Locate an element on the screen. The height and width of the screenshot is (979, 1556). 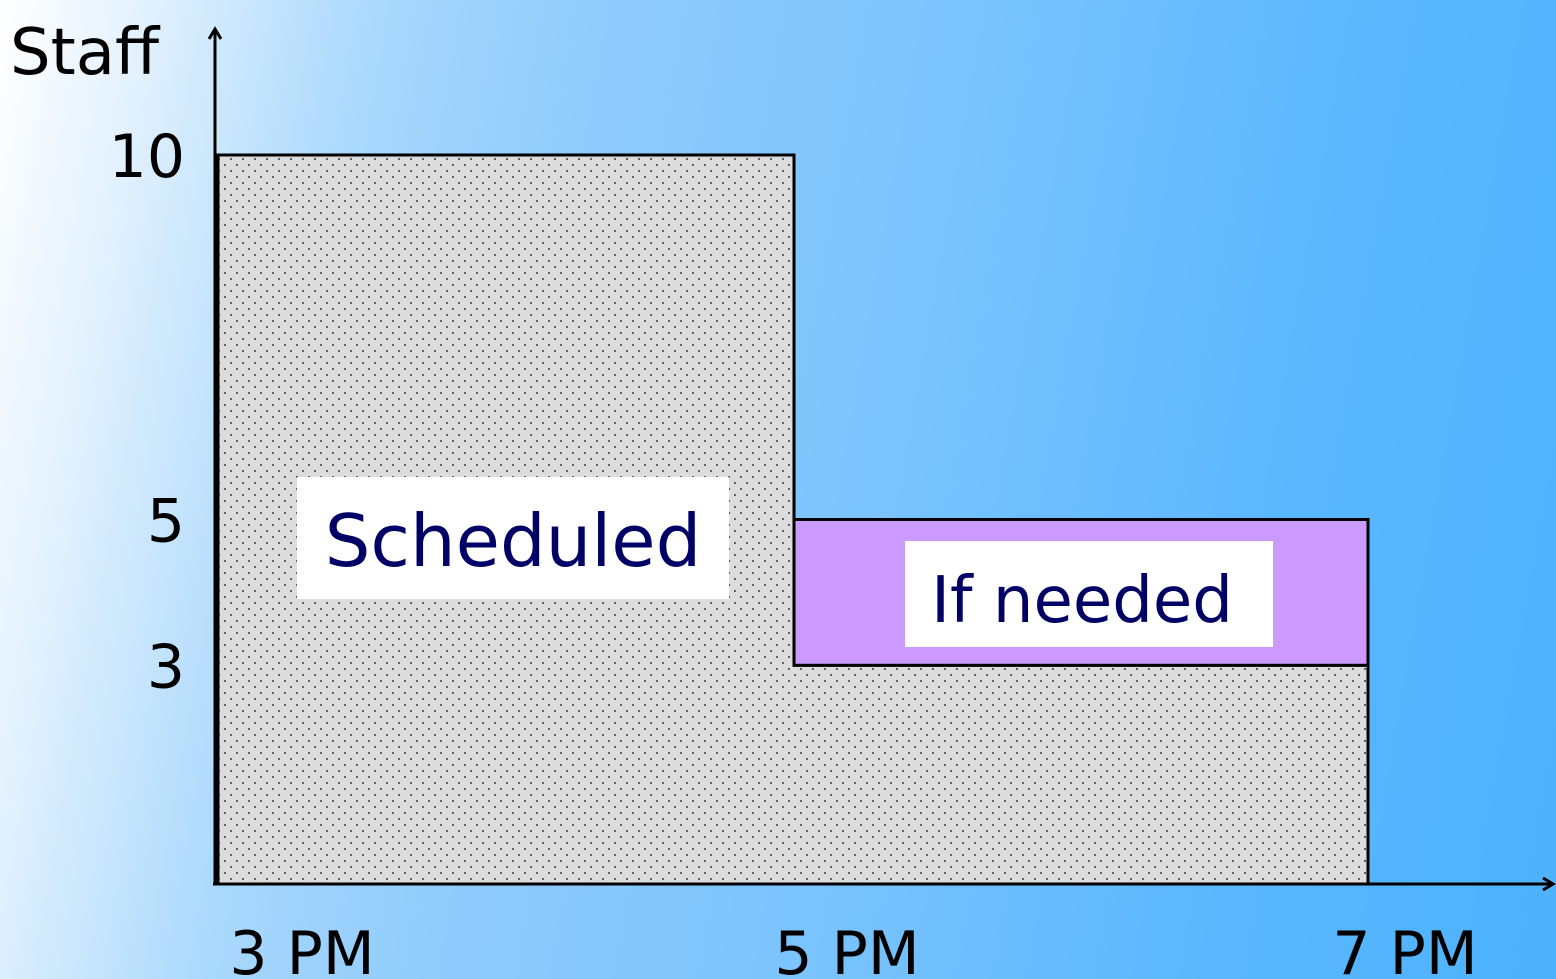
y-tick-label: 3 is located at coordinates (166, 667).